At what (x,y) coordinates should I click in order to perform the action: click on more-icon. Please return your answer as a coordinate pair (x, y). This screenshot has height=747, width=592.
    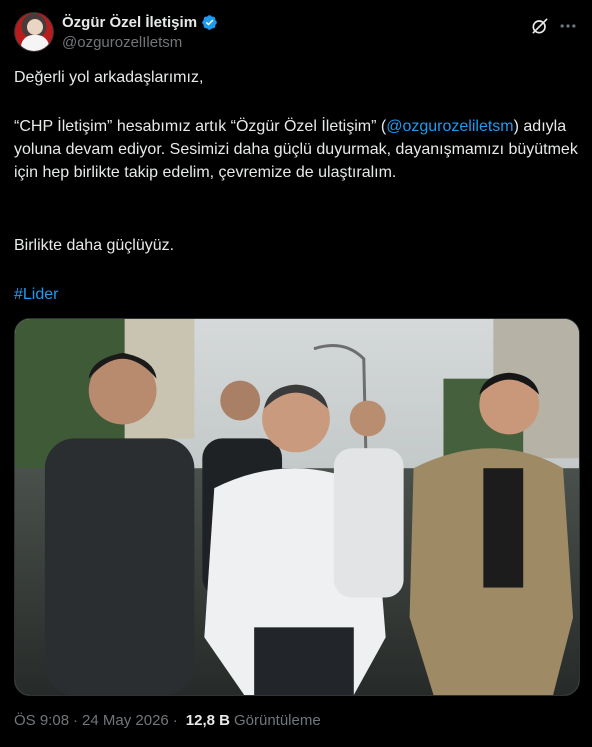
    Looking at the image, I should click on (568, 26).